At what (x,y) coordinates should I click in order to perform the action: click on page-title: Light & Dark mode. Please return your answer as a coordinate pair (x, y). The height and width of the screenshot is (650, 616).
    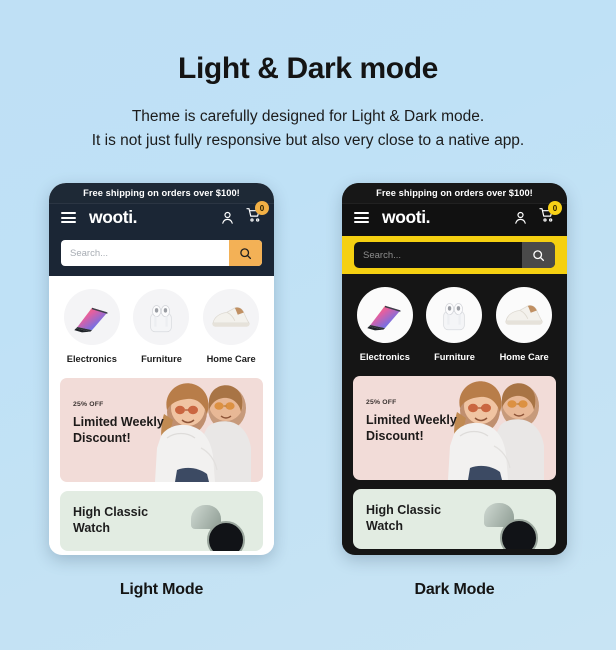
    Looking at the image, I should click on (308, 68).